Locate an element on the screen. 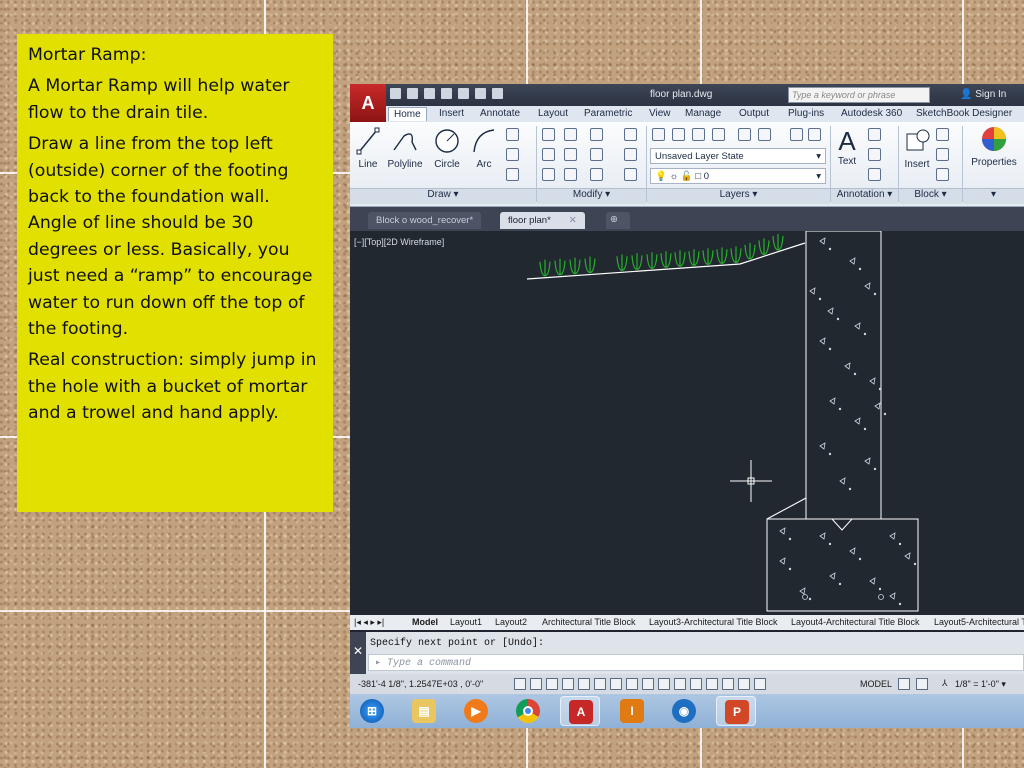 The width and height of the screenshot is (1024, 768). layout-tab-4: Layout4-Architectural Title Block is located at coordinates (855, 622).